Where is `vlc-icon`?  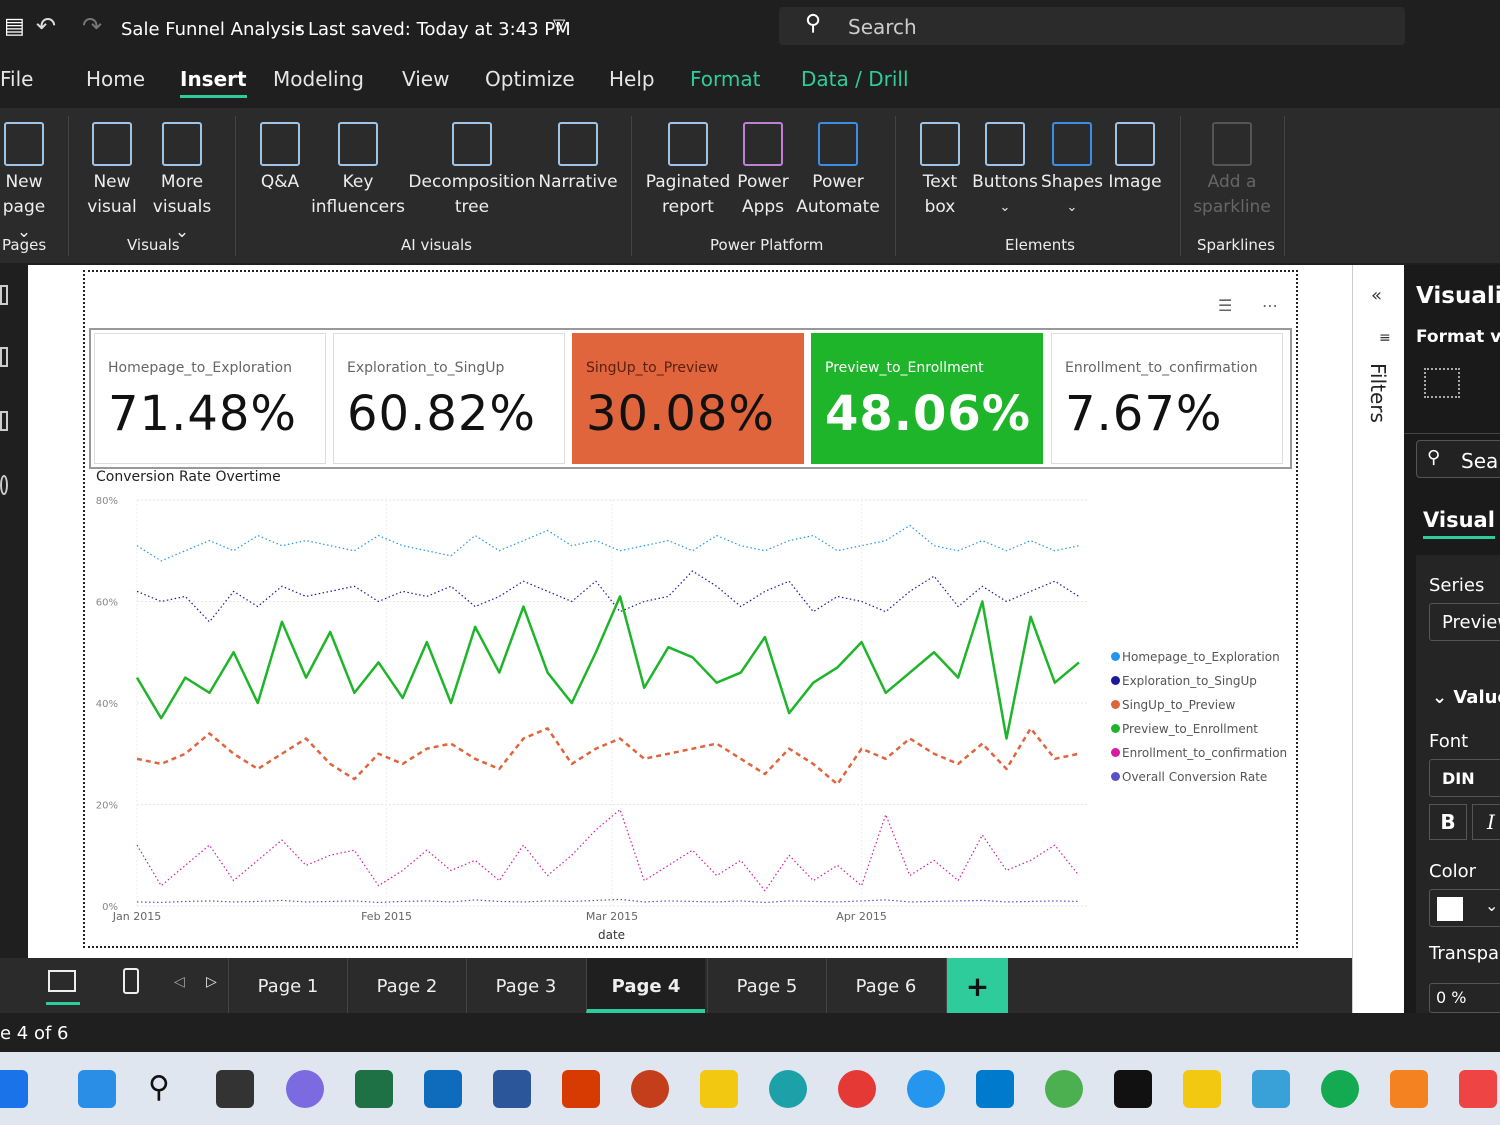
vlc-icon is located at coordinates (1409, 1089).